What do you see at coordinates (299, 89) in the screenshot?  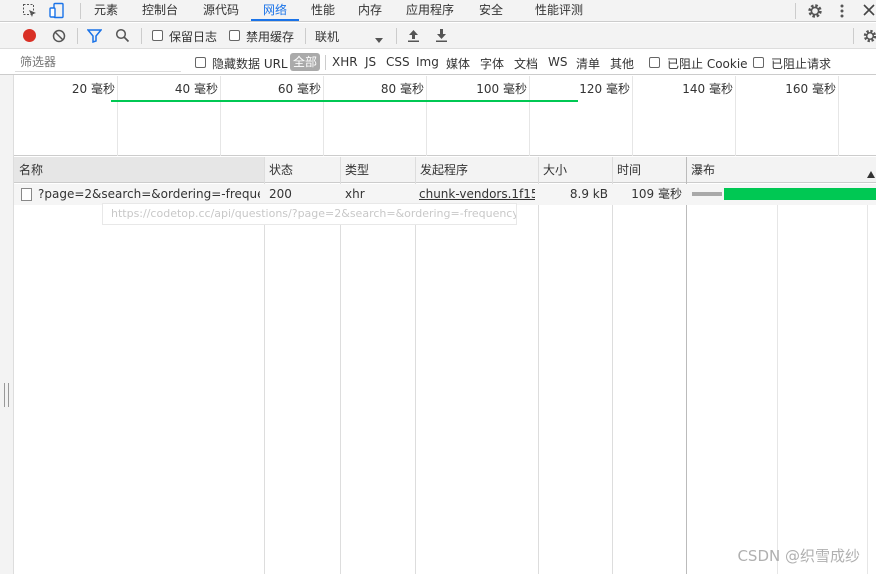 I see `overview-tick-label: 60 毫秒` at bounding box center [299, 89].